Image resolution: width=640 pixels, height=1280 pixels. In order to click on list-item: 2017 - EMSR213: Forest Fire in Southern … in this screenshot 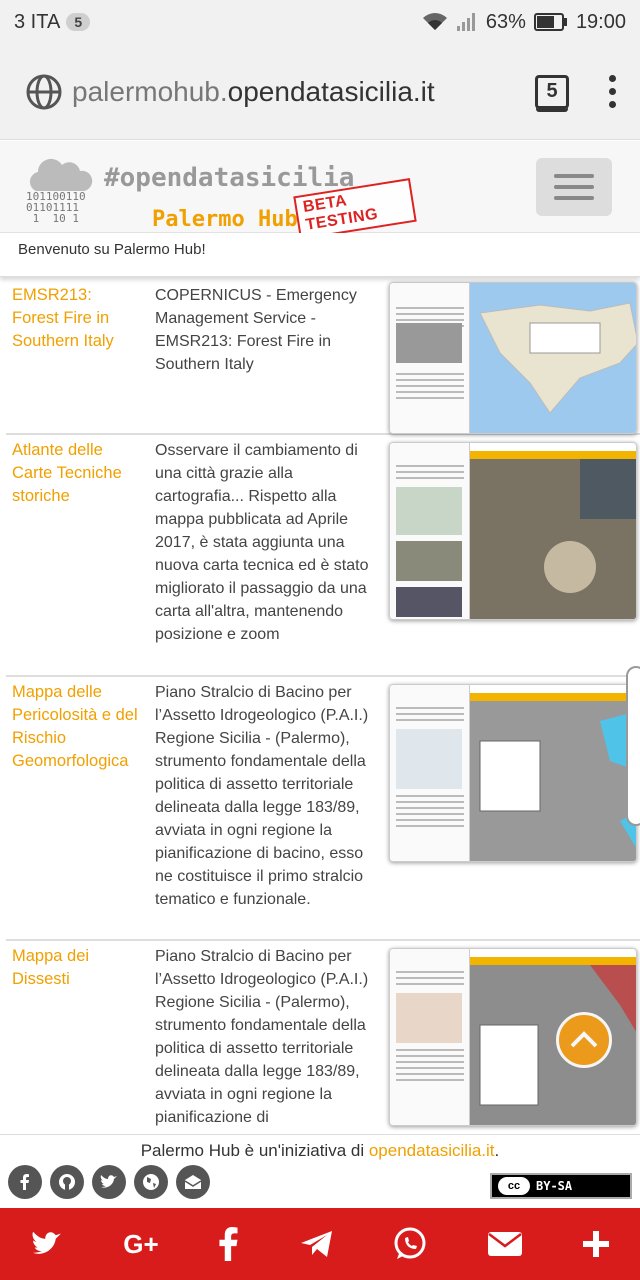, I will do `click(323, 356)`.